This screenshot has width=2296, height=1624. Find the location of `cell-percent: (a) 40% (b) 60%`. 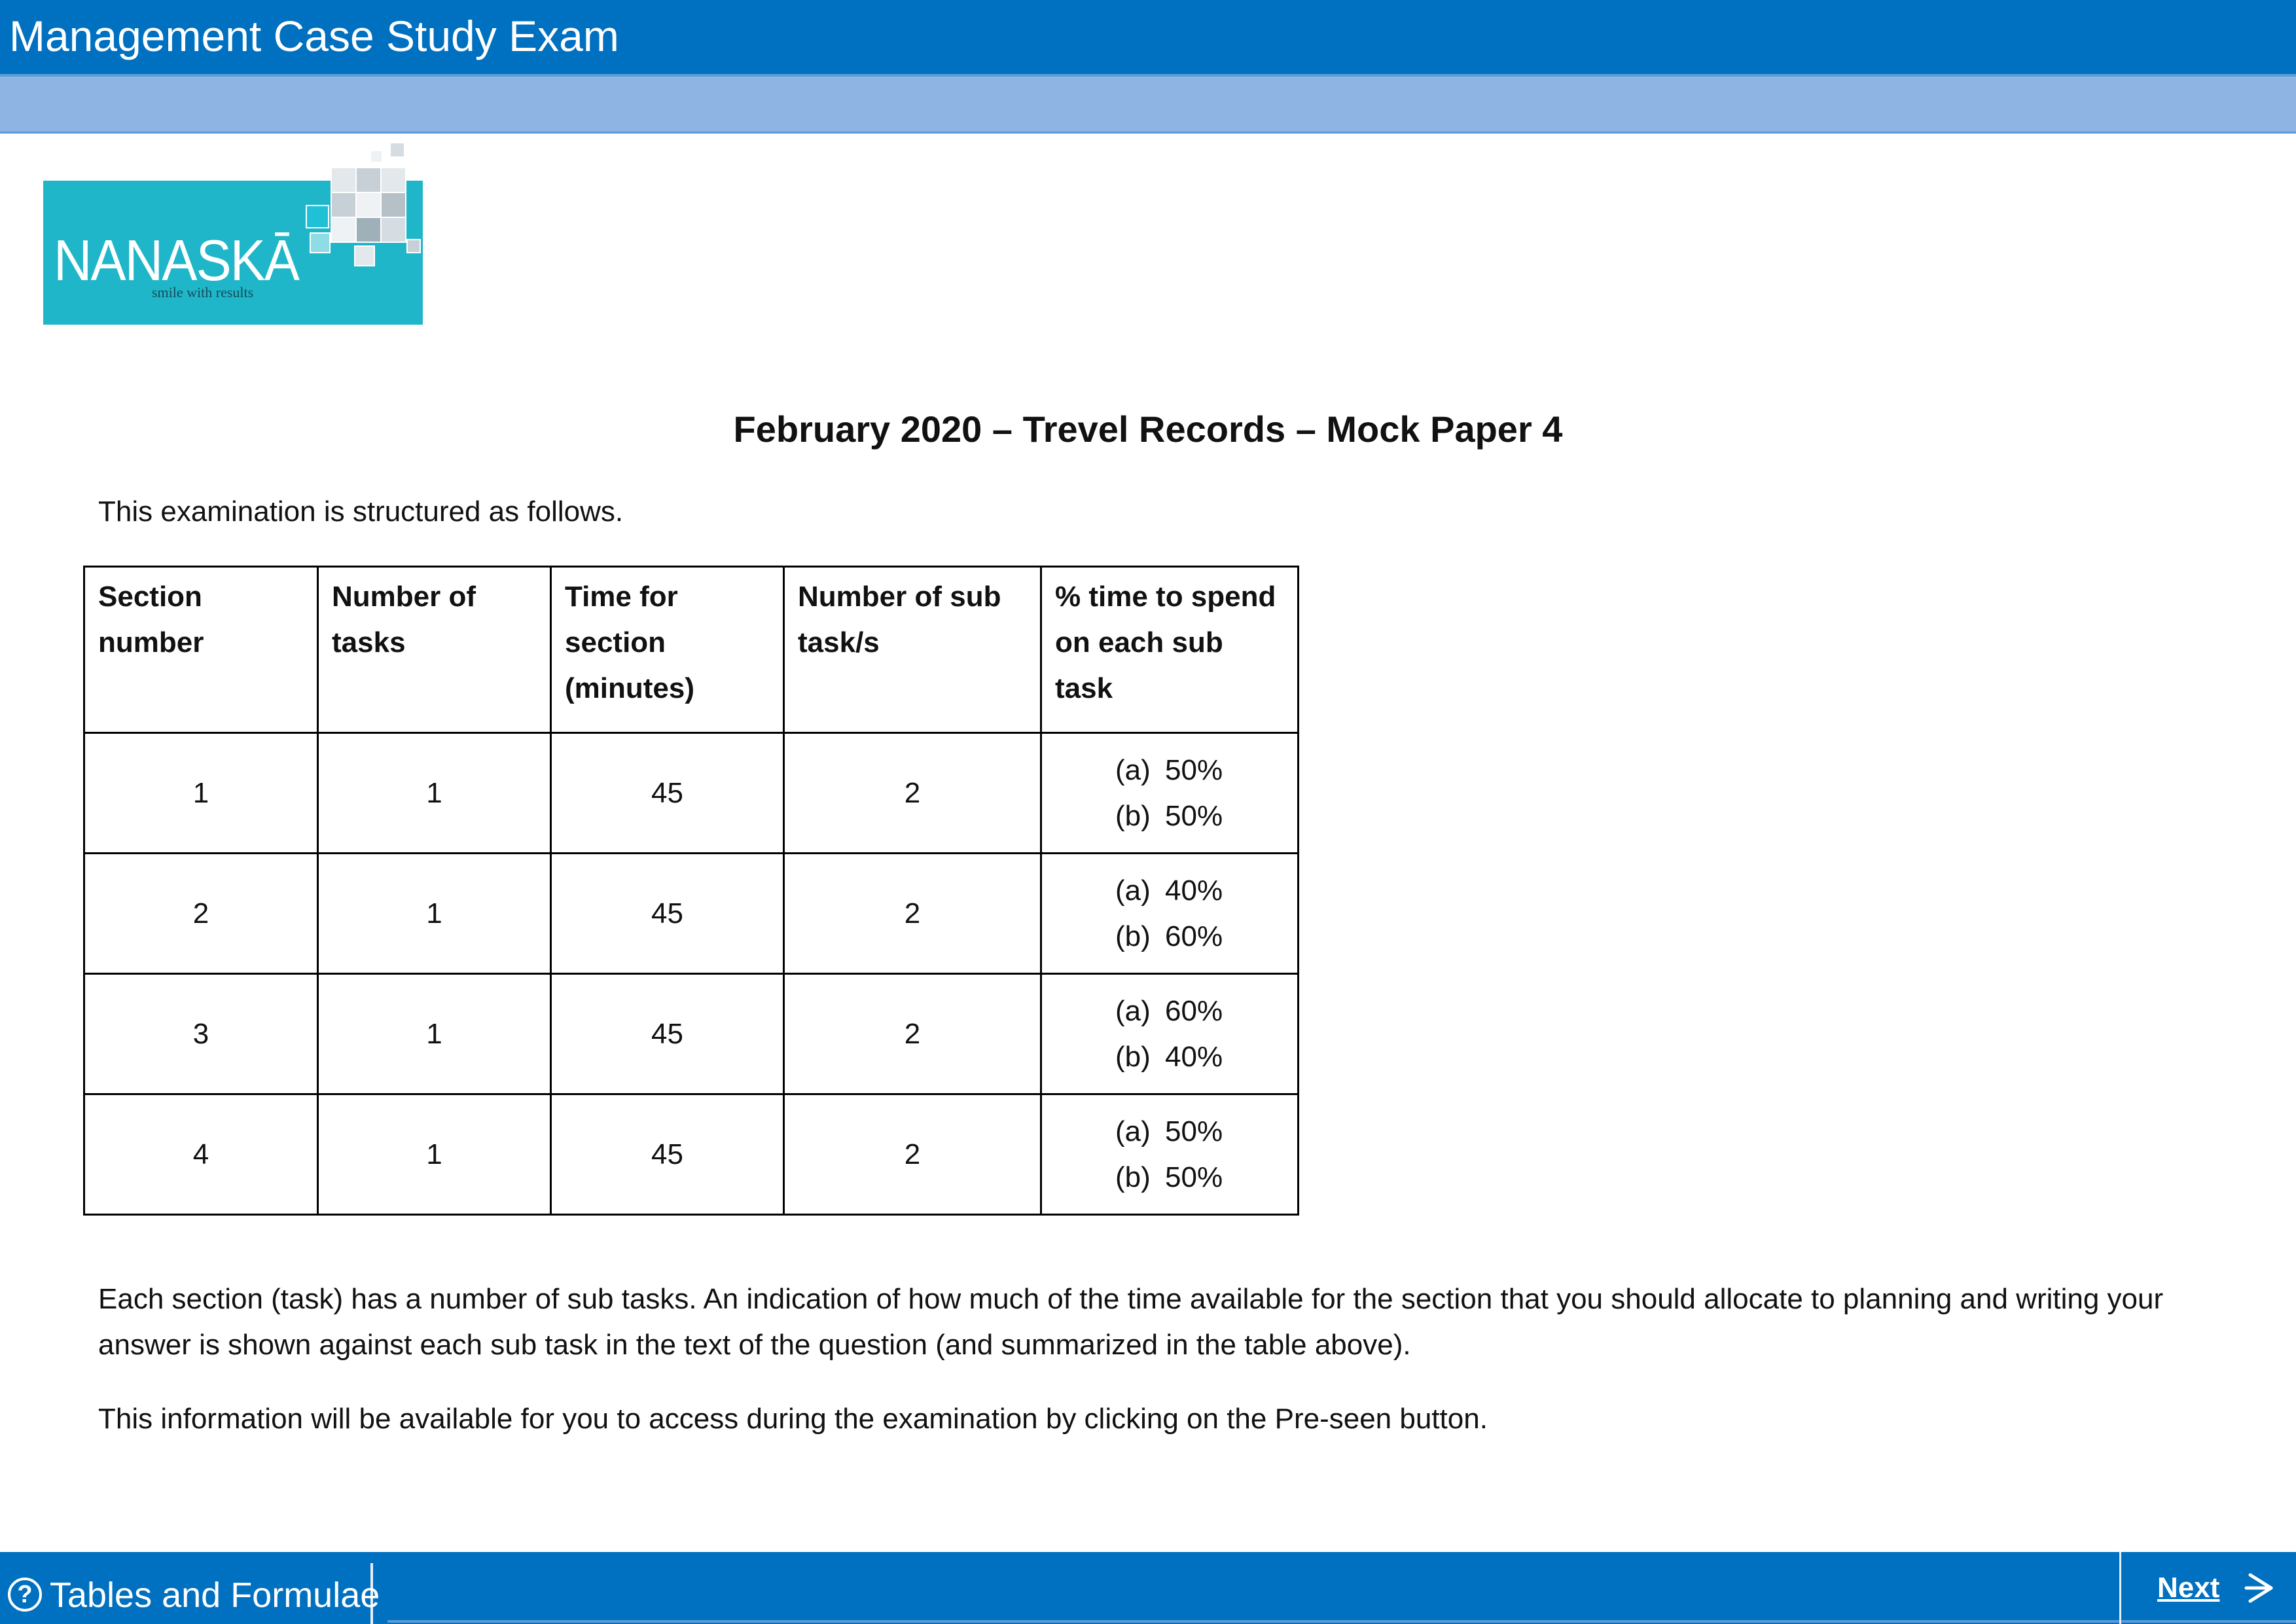

cell-percent: (a) 40% (b) 60% is located at coordinates (1169, 913).